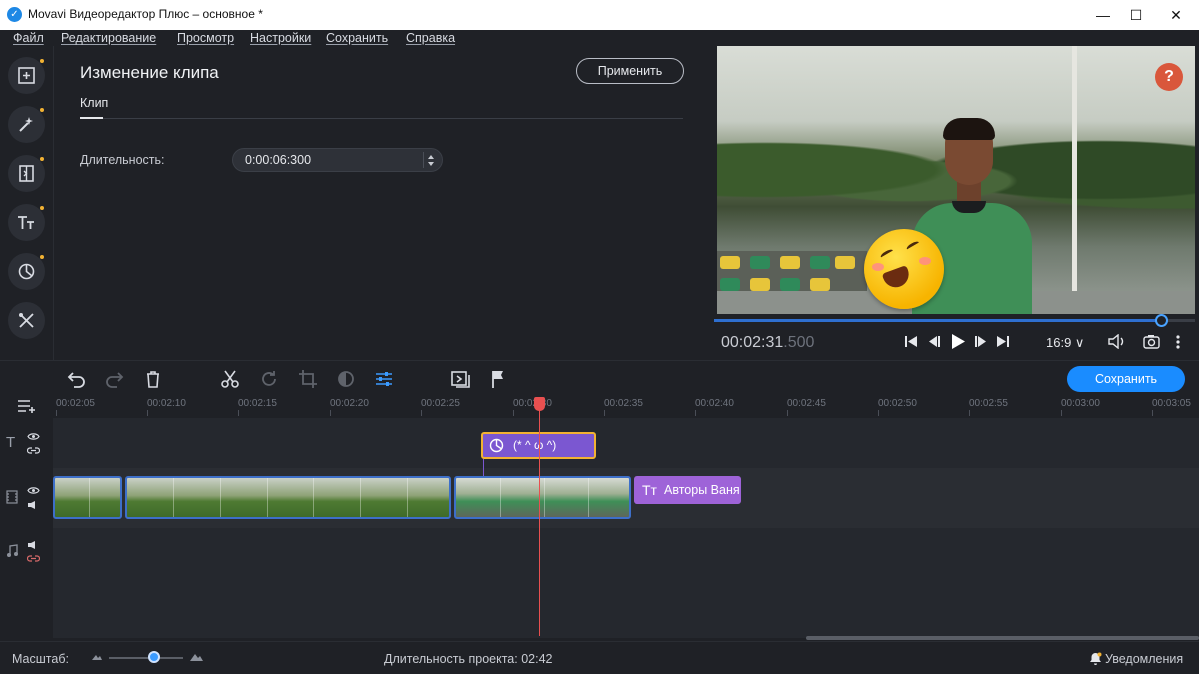 This screenshot has height=674, width=1199. Describe the element at coordinates (269, 379) in the screenshot. I see `rotate-icon` at that location.